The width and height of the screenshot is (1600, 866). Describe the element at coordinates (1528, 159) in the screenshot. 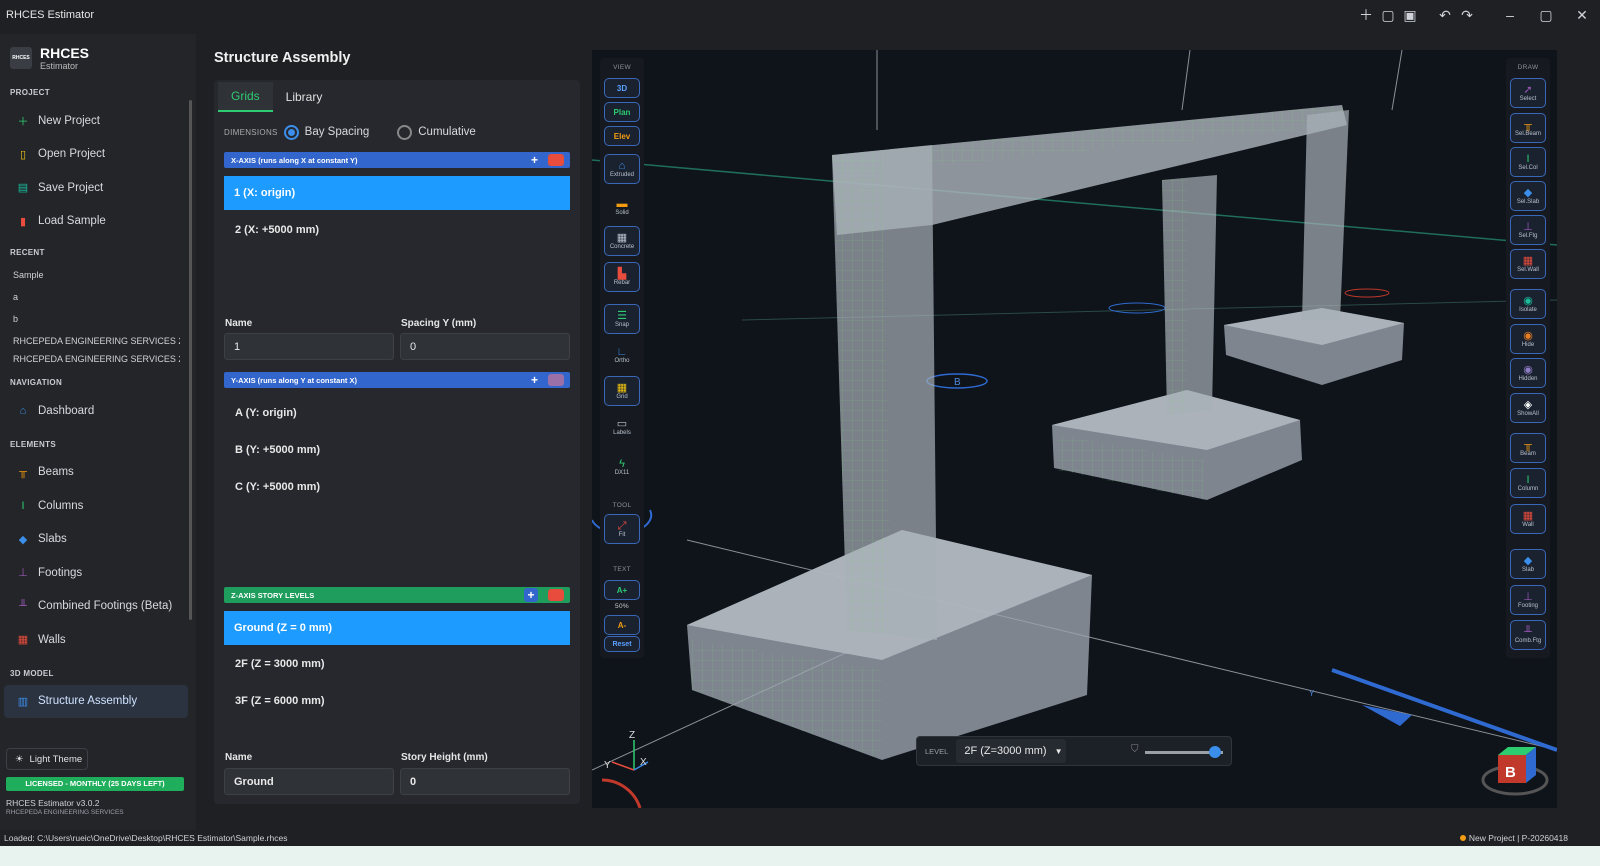

I see `column-icon: I` at that location.